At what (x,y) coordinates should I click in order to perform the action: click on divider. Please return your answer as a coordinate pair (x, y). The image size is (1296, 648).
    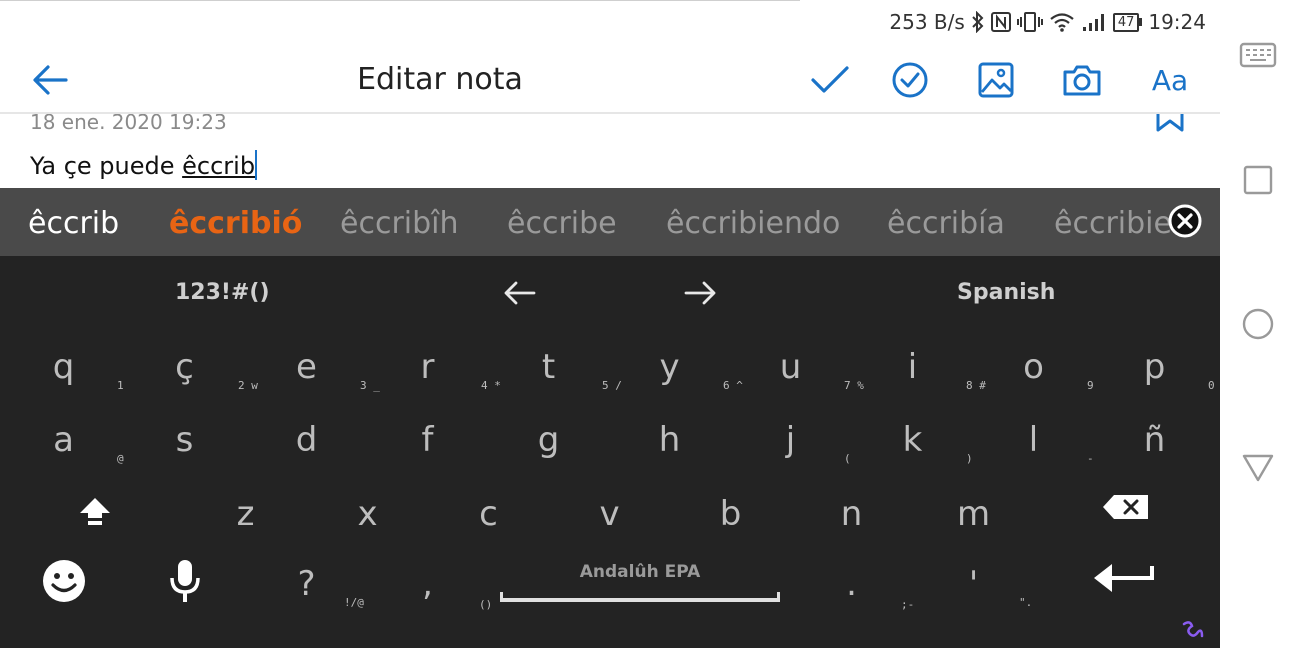
    Looking at the image, I should click on (400, 0).